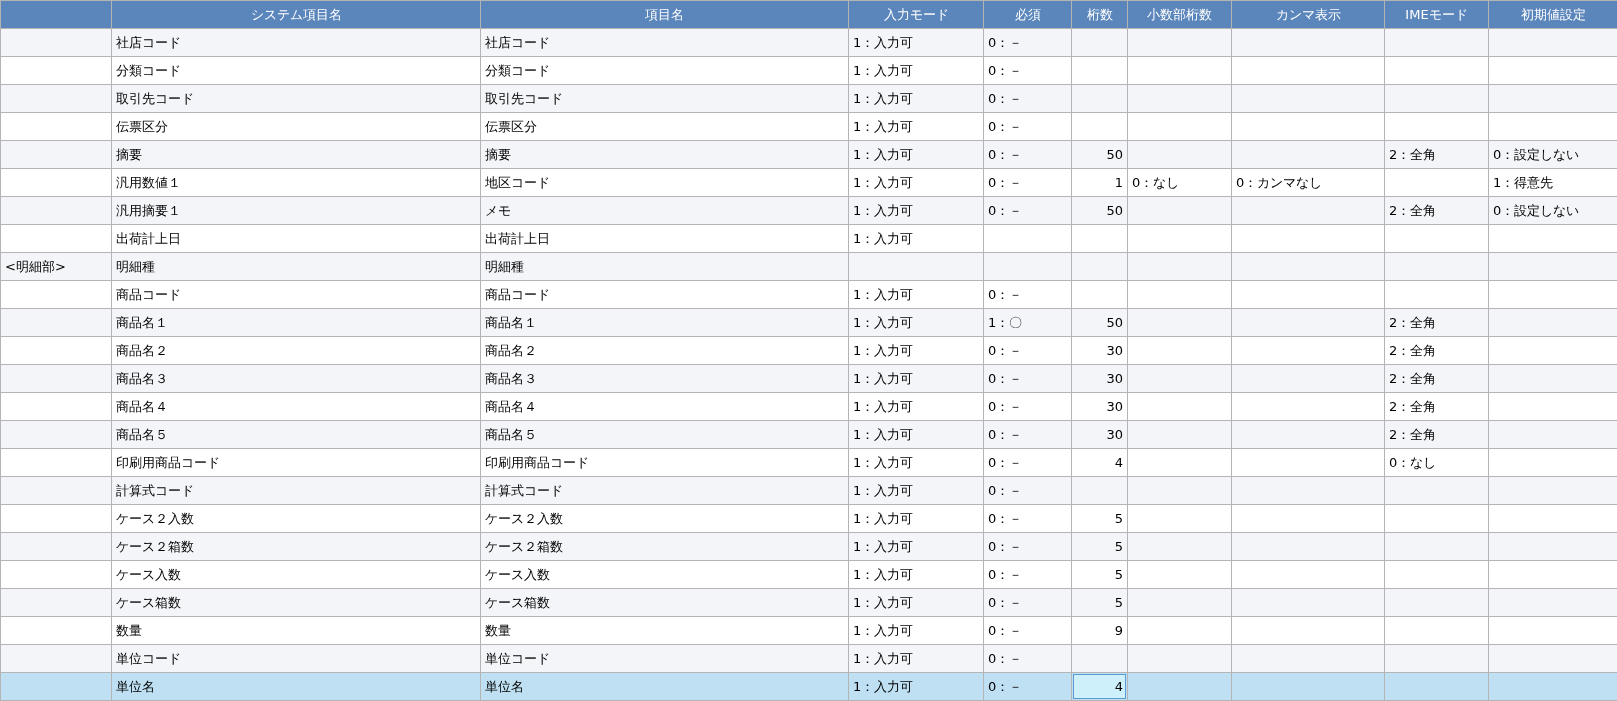 The width and height of the screenshot is (1617, 701). What do you see at coordinates (296, 14) in the screenshot?
I see `column-header: システム項目名` at bounding box center [296, 14].